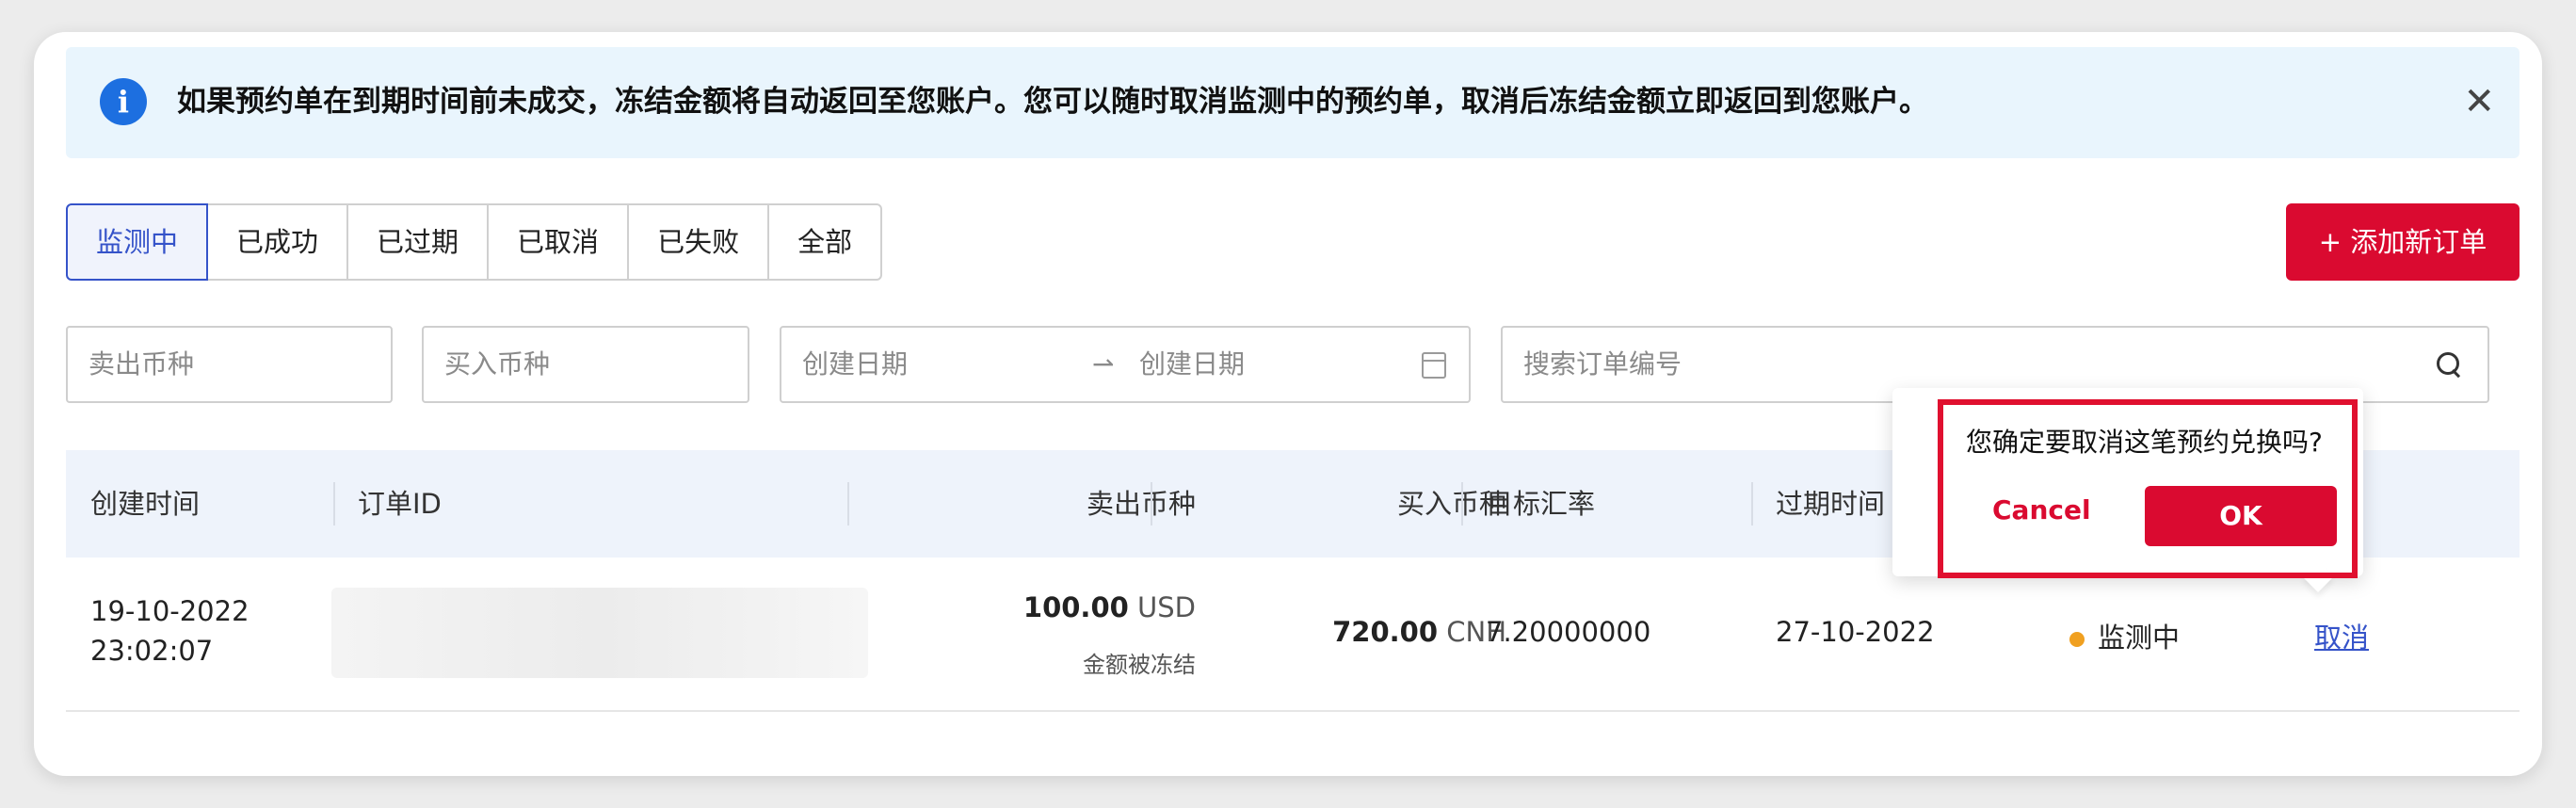 The width and height of the screenshot is (2576, 808). Describe the element at coordinates (1192, 364) in the screenshot. I see `end-date-placeholder: 创建日期` at that location.